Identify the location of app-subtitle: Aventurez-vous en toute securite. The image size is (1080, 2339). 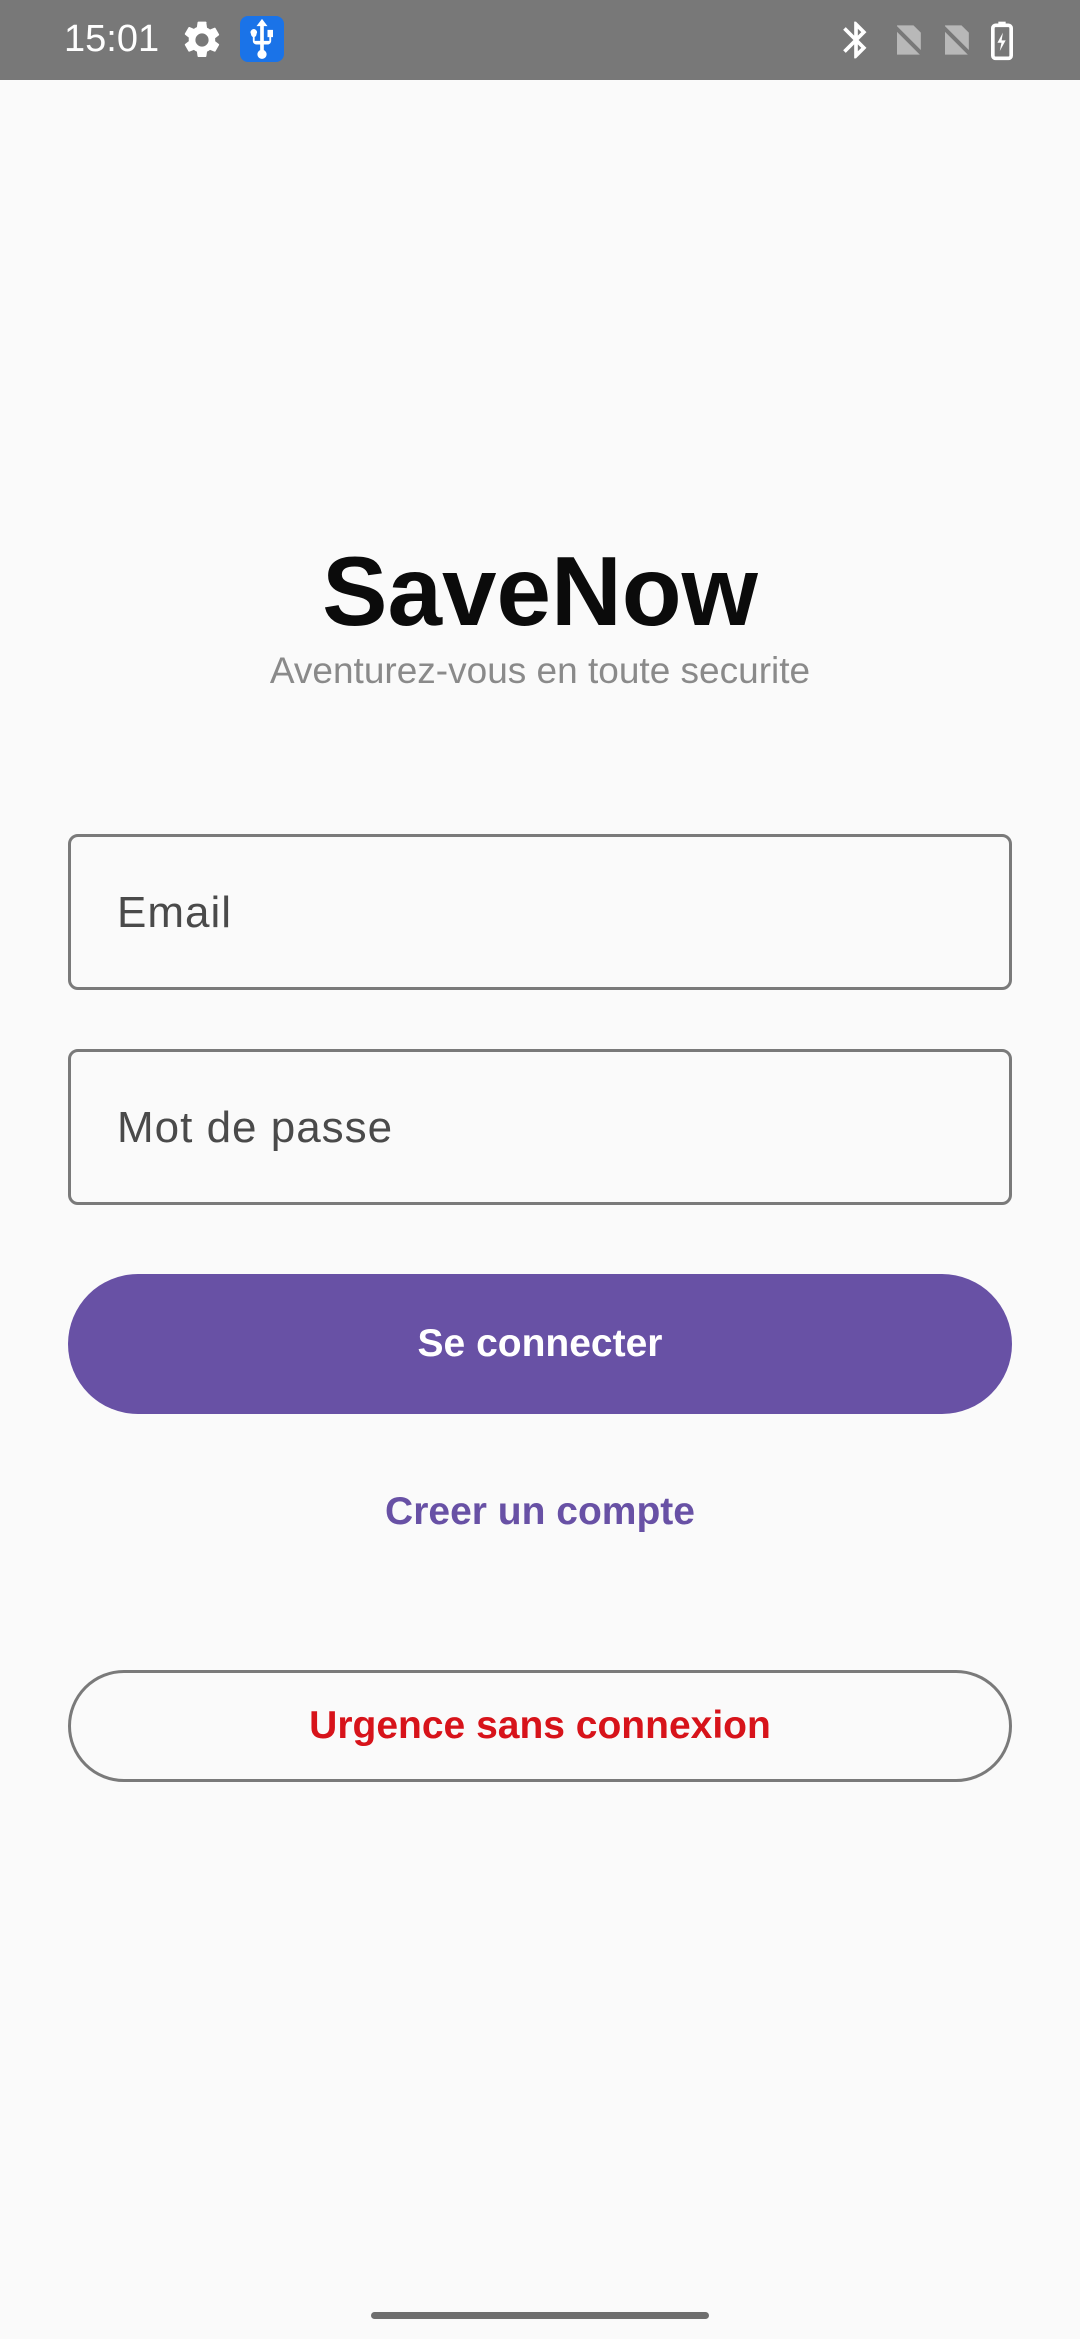
(540, 670).